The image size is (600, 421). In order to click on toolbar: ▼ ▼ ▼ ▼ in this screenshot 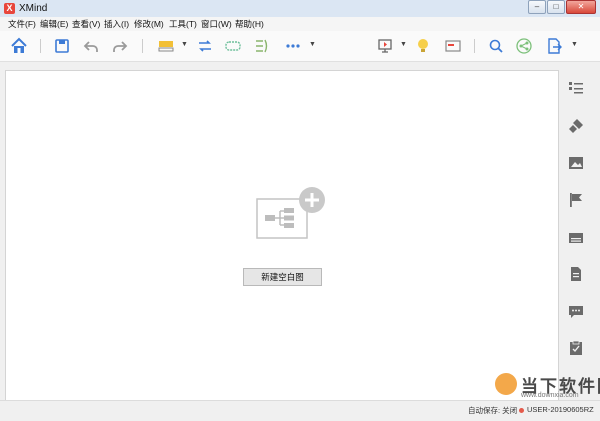, I will do `click(300, 46)`.